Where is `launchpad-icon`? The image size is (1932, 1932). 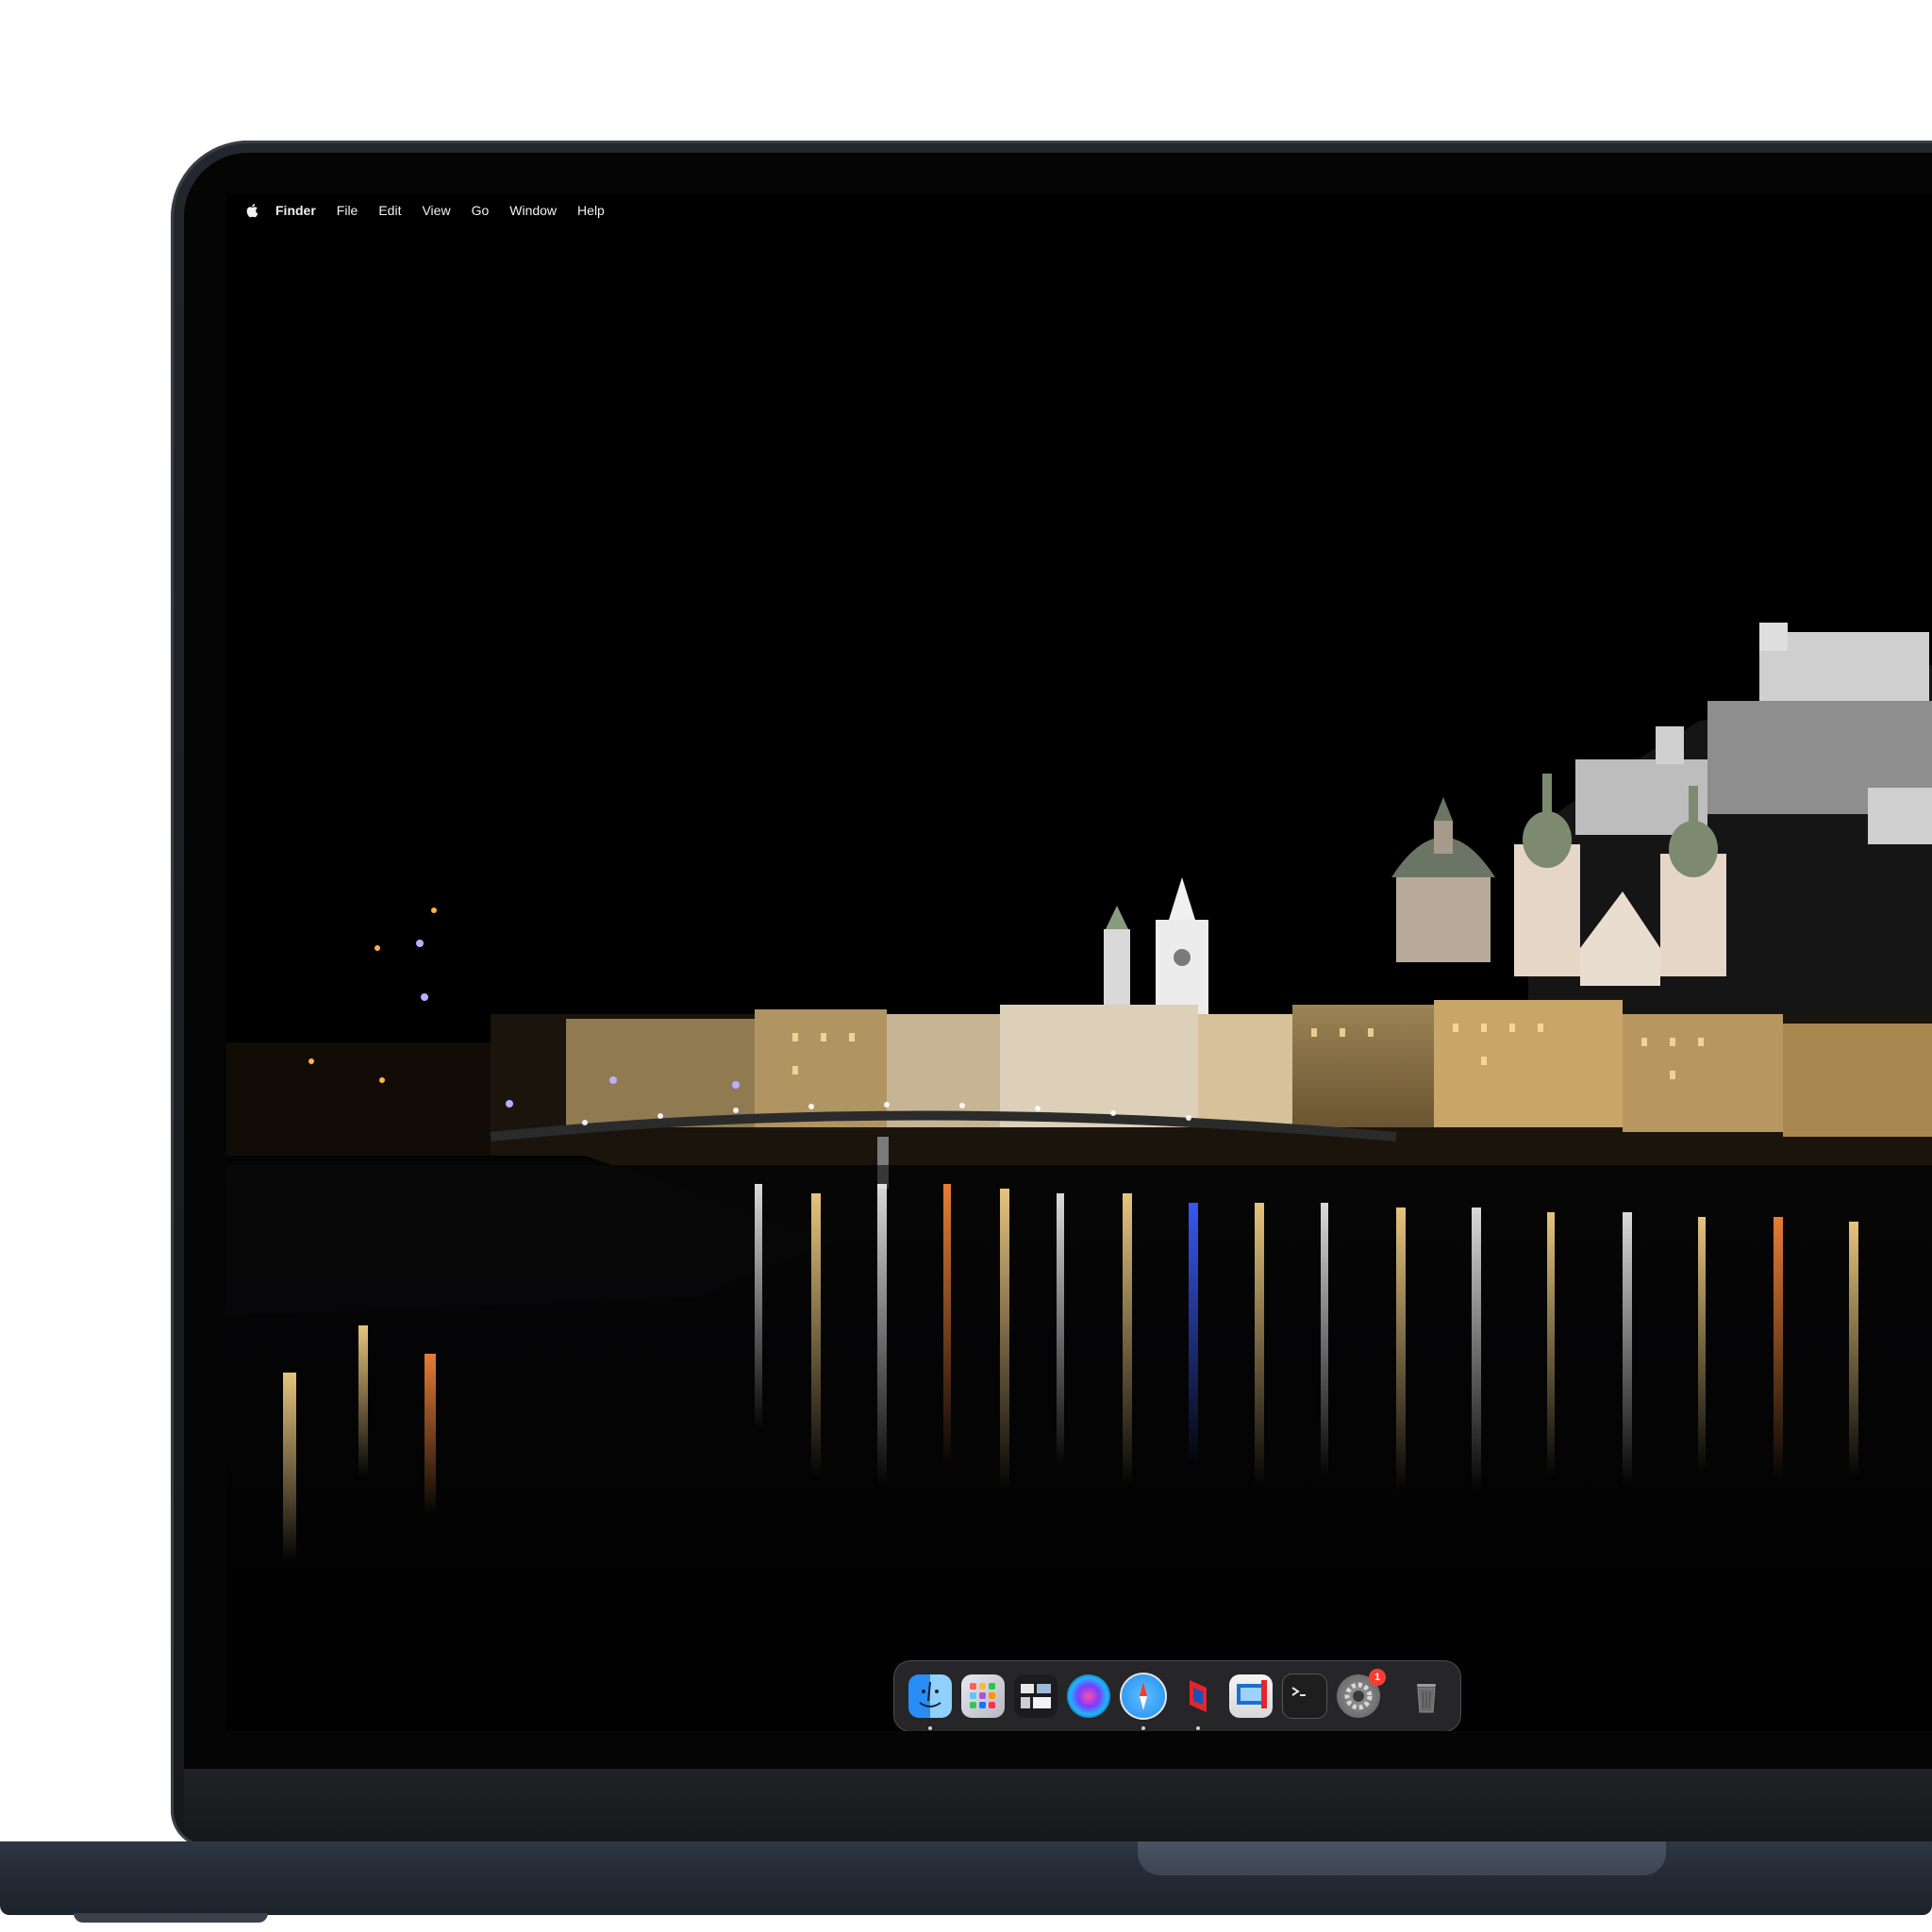 launchpad-icon is located at coordinates (983, 1696).